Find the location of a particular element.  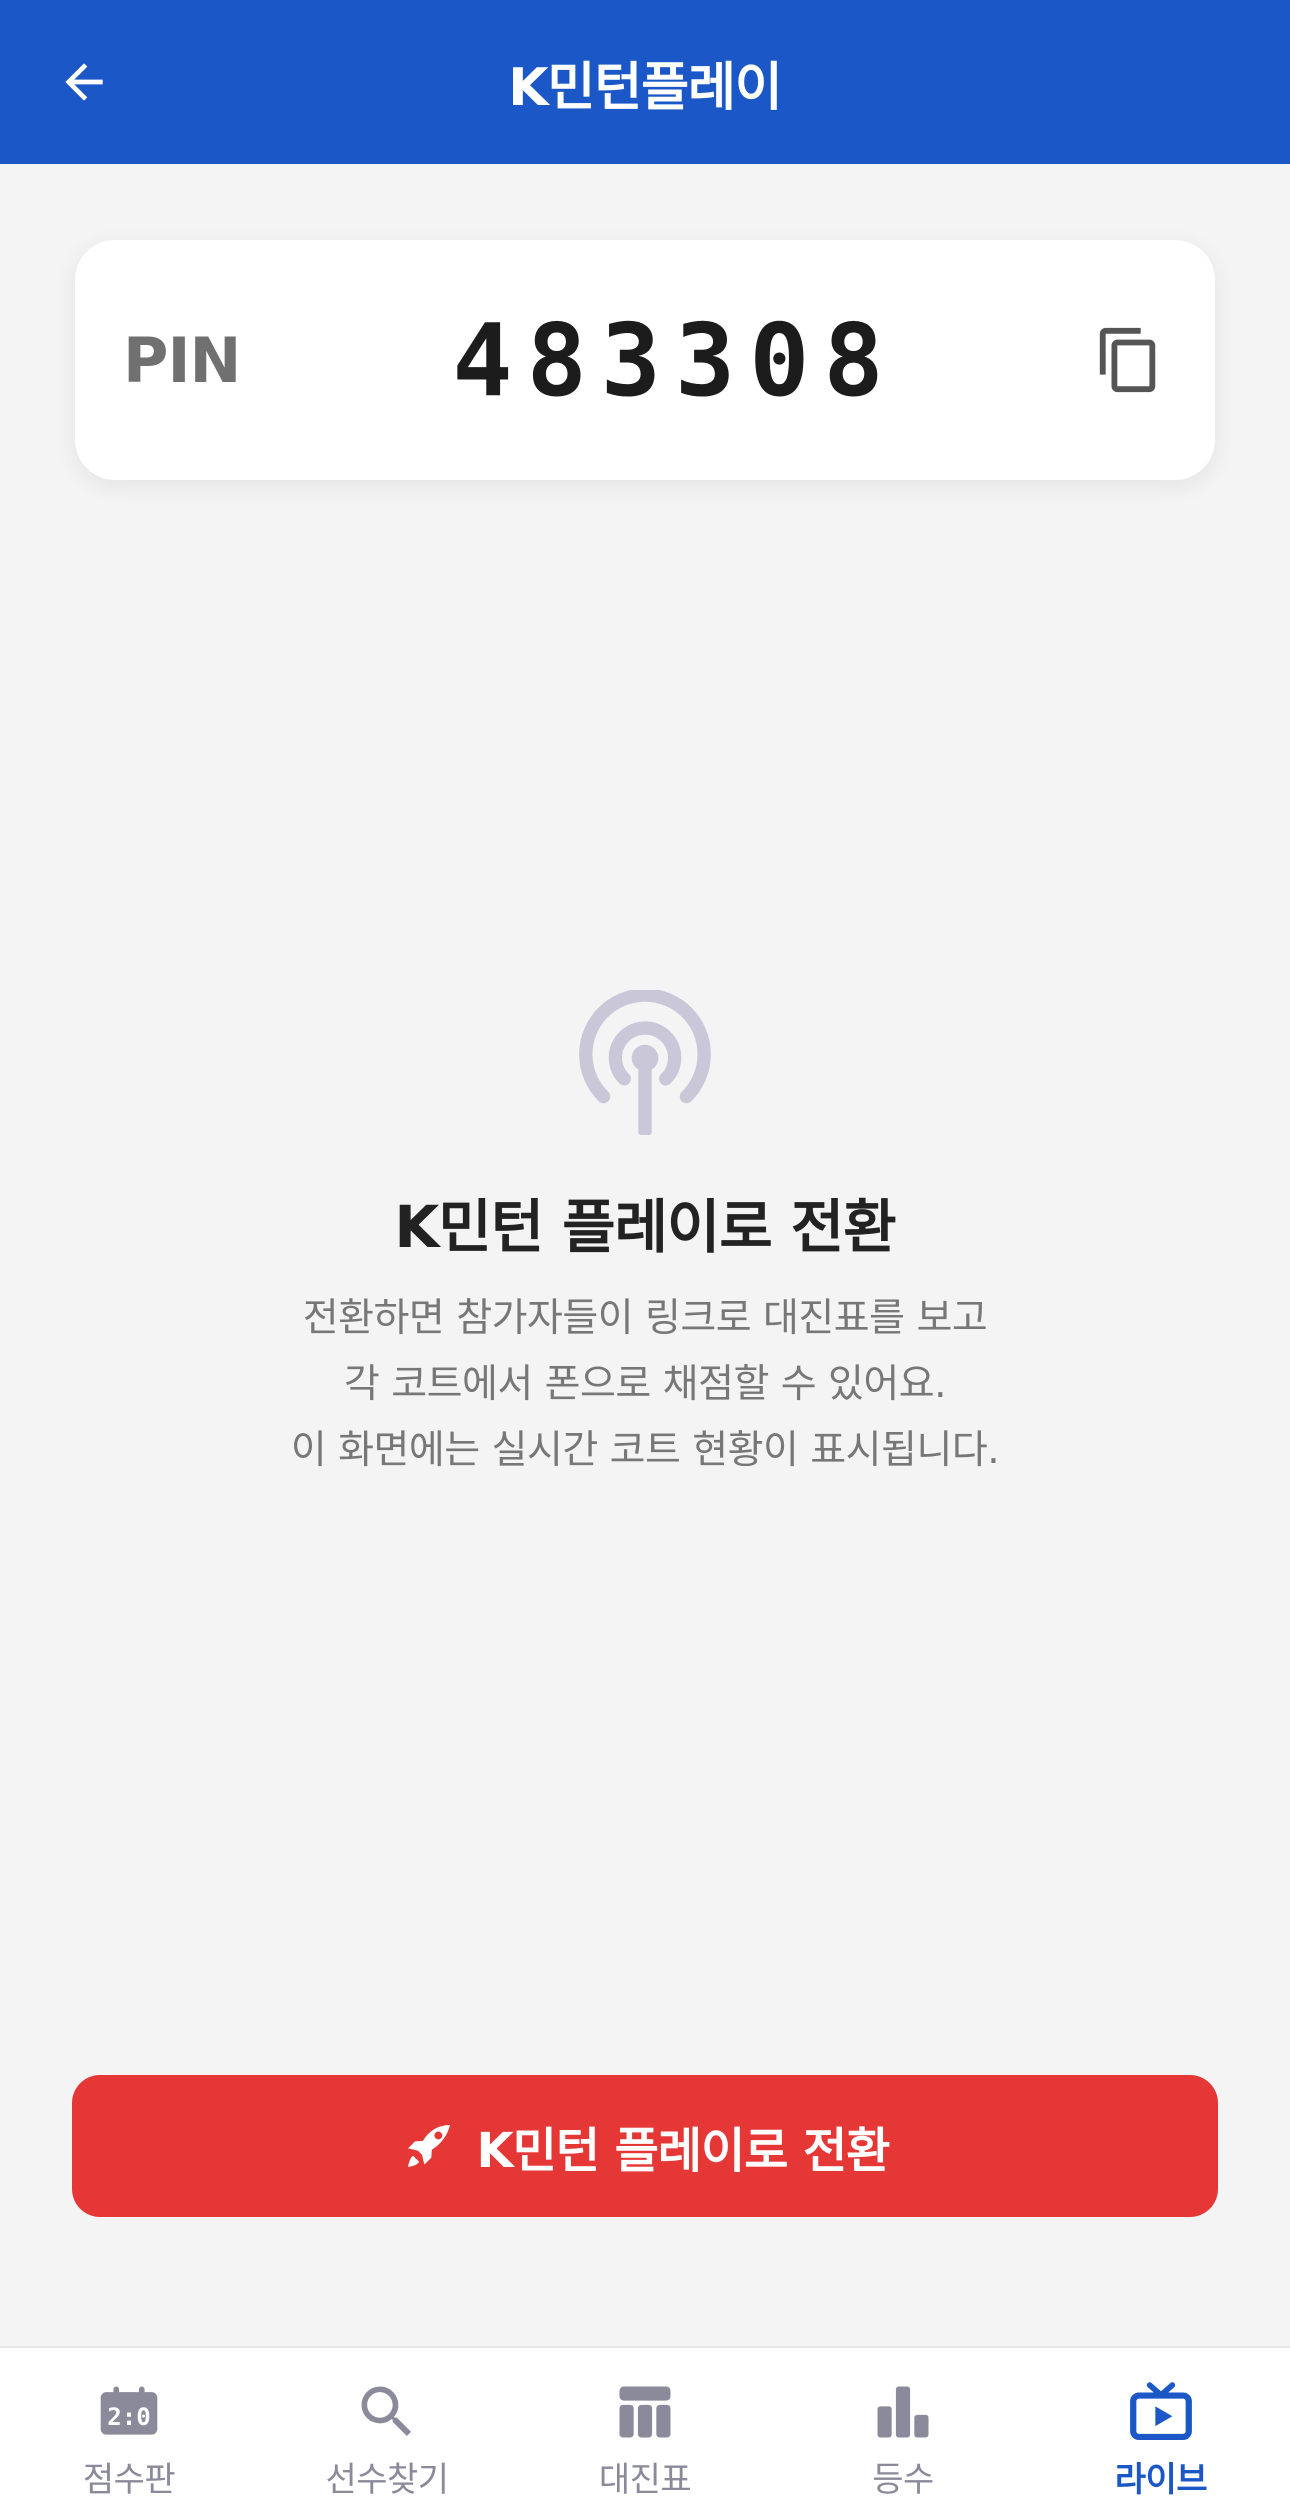

svg-text: 2:0 is located at coordinates (129, 2417).